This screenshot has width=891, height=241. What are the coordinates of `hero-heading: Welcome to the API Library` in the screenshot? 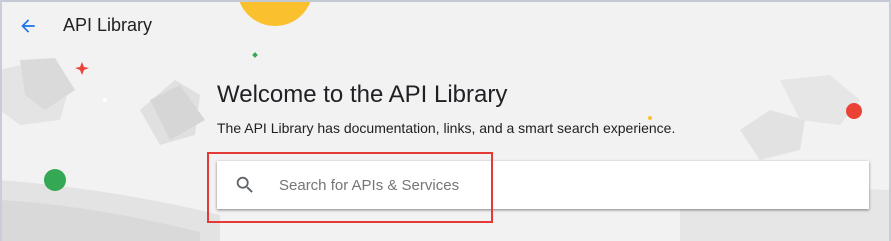 It's located at (362, 94).